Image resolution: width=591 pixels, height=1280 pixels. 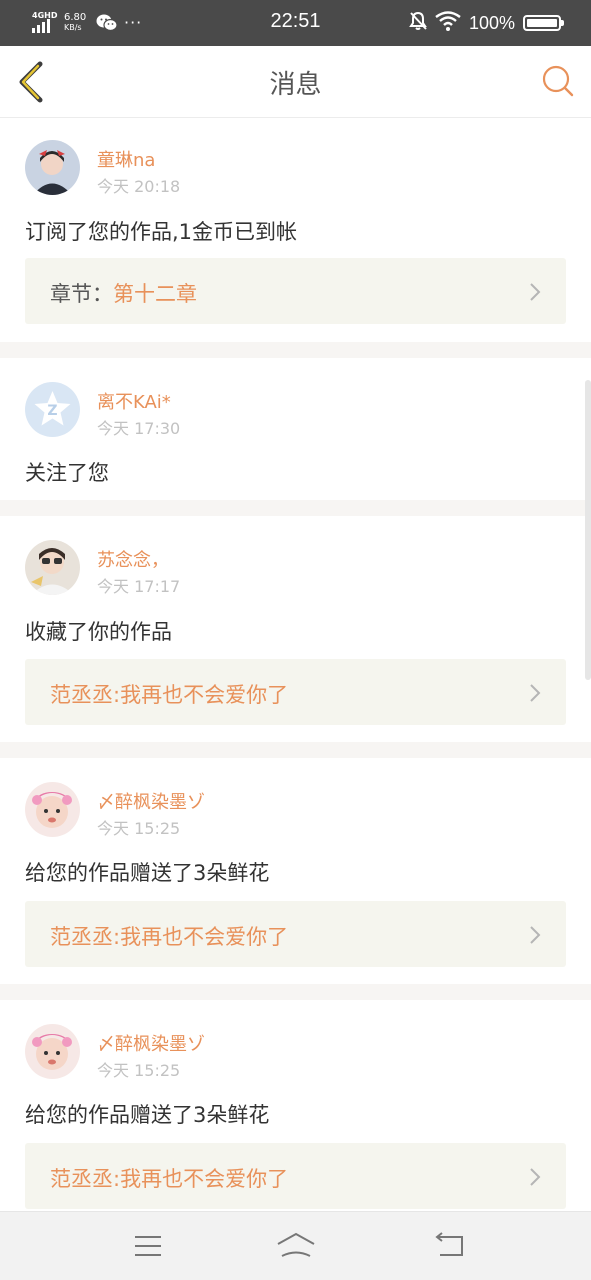 What do you see at coordinates (295, 429) in the screenshot?
I see `message-item: Z 离不KAi* 今天 17:30 关注了您` at bounding box center [295, 429].